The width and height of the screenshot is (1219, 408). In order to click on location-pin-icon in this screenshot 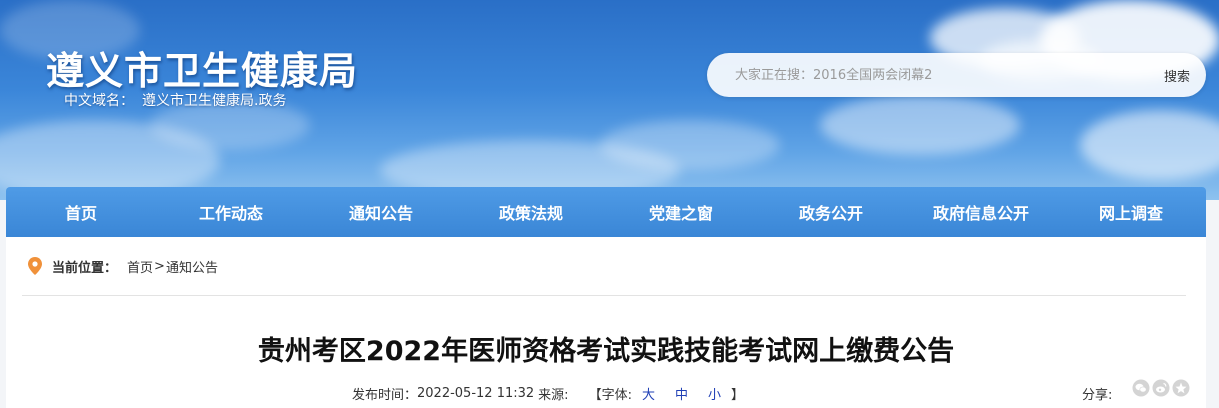, I will do `click(35, 266)`.